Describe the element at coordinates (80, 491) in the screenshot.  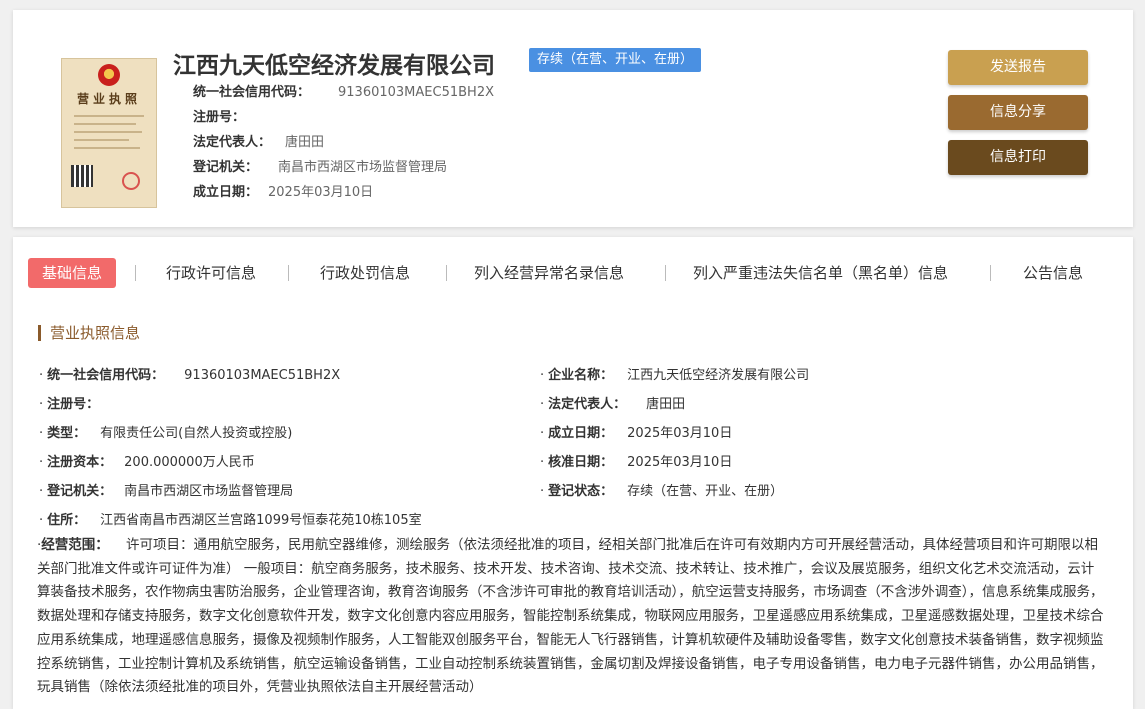
I see `field-label: 登记机关：` at that location.